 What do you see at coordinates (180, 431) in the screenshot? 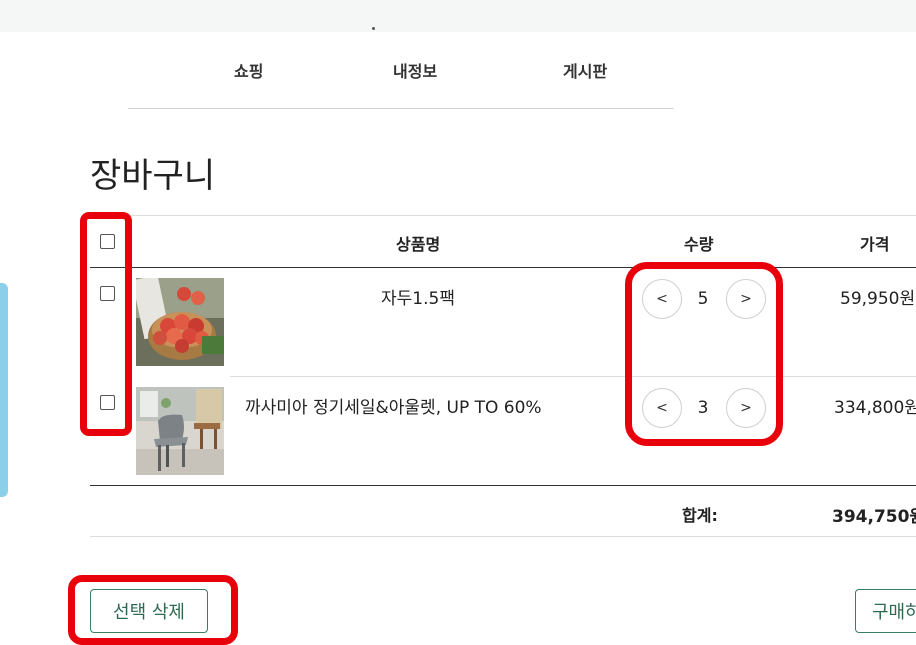
I see `product-image-chair` at bounding box center [180, 431].